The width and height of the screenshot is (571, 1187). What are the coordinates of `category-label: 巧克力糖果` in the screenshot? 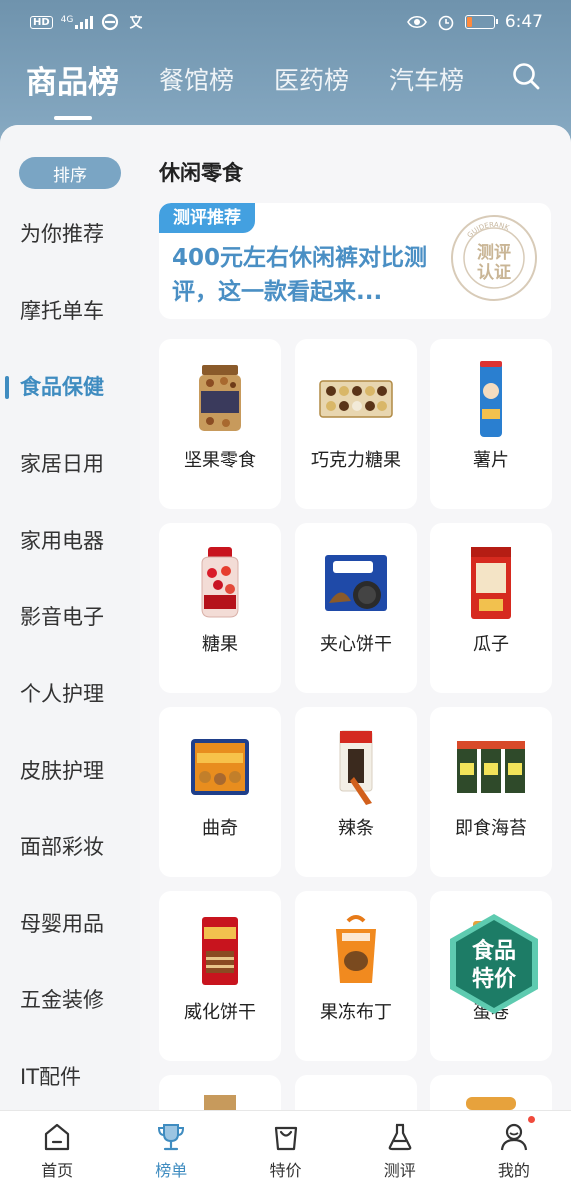 It's located at (356, 460).